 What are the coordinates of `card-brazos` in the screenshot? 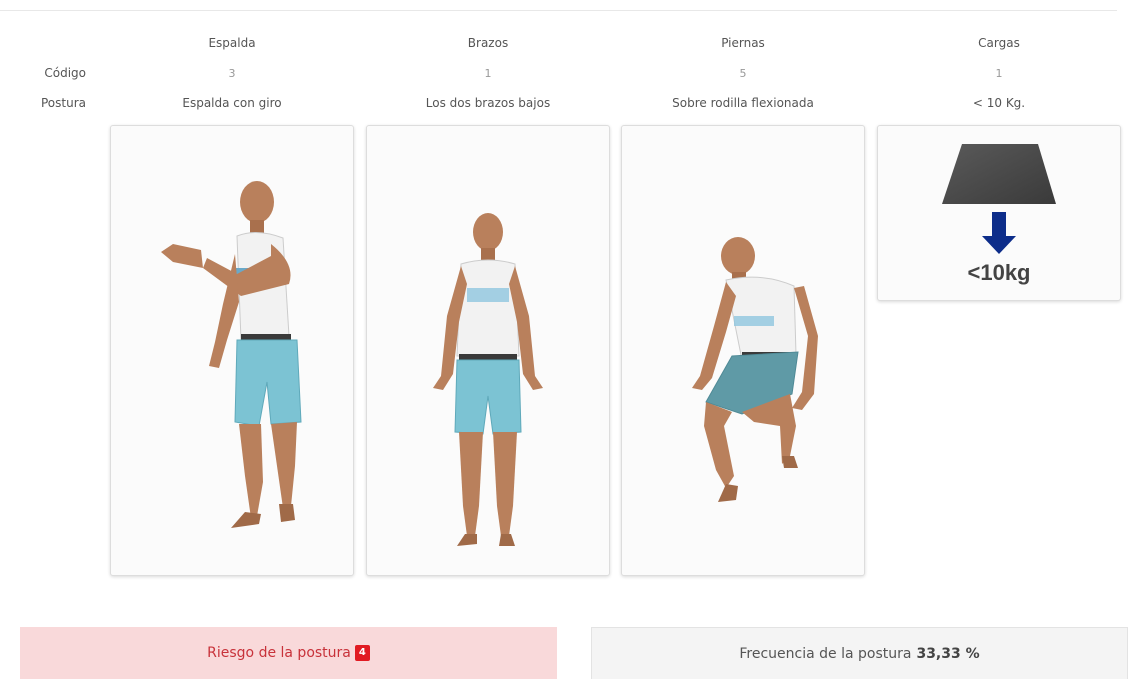 It's located at (488, 350).